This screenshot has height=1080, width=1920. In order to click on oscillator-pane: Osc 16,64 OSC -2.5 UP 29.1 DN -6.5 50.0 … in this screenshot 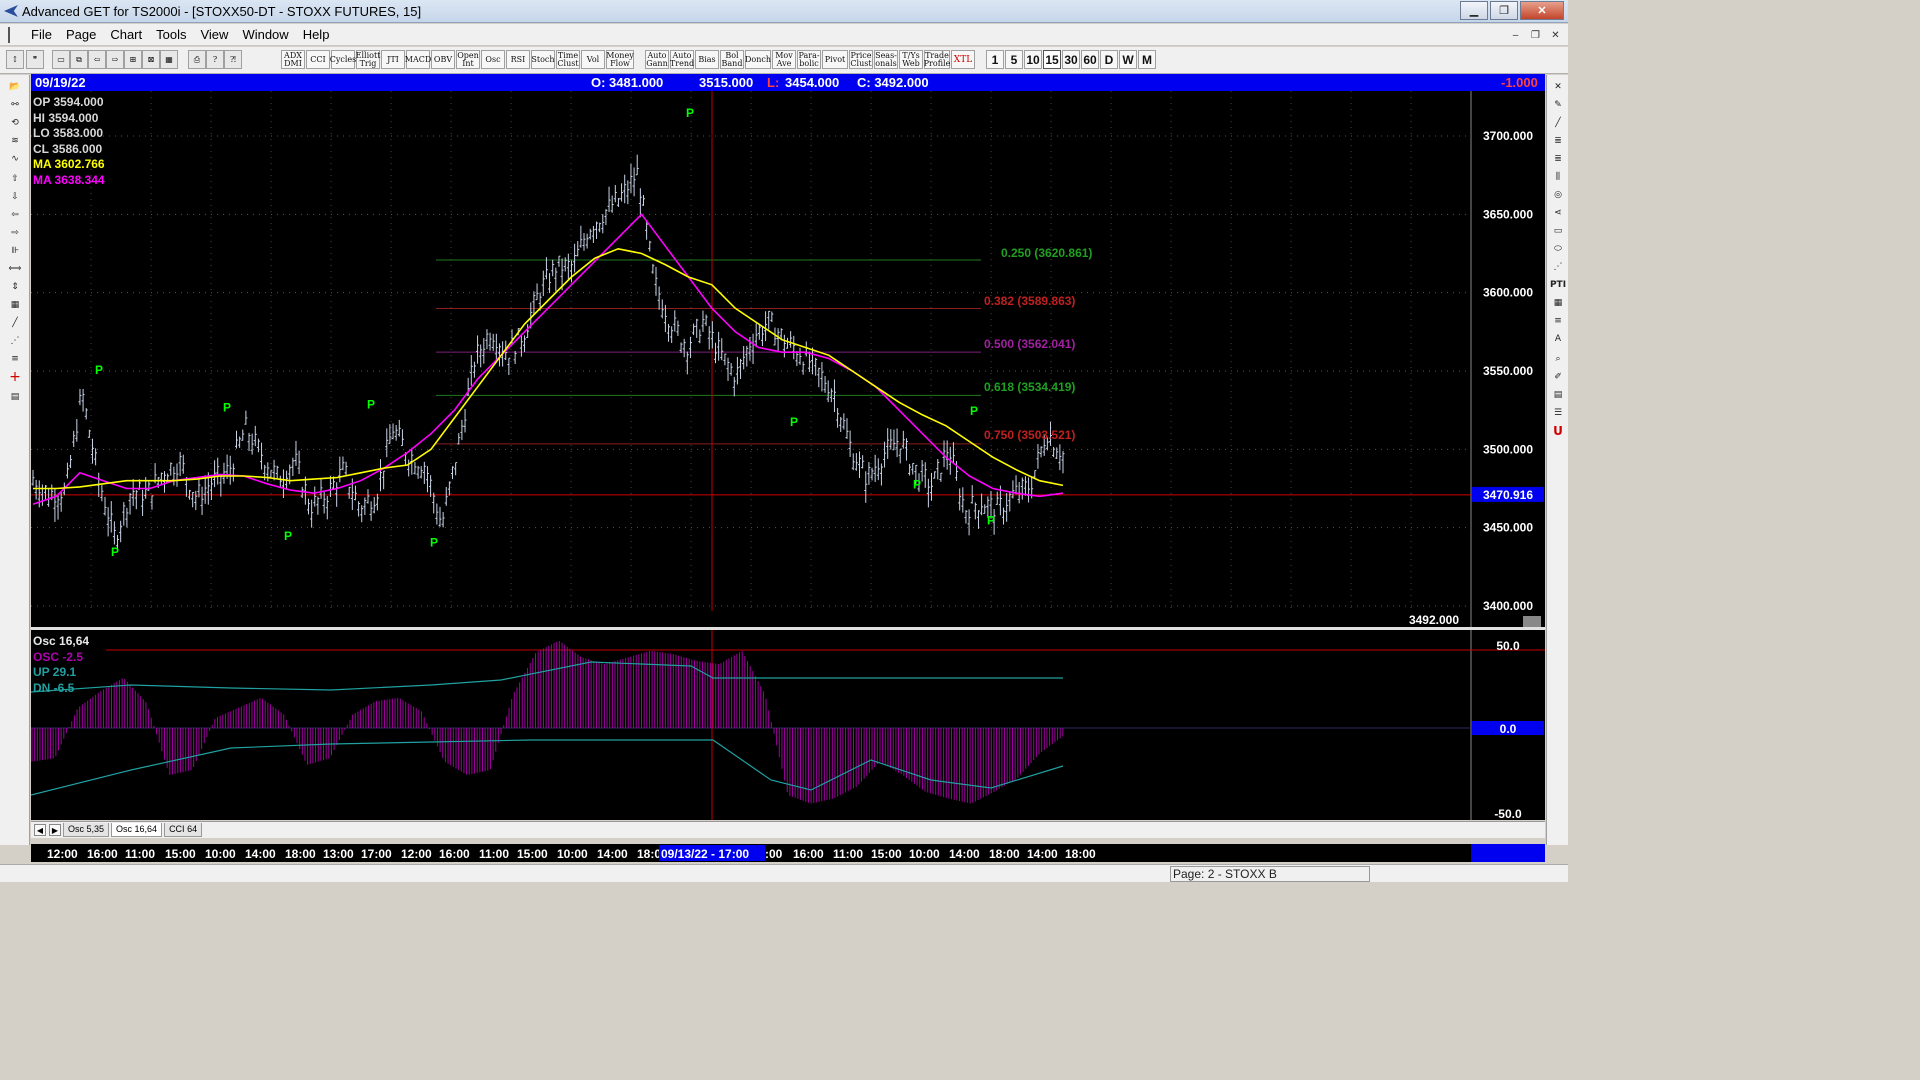, I will do `click(787, 725)`.